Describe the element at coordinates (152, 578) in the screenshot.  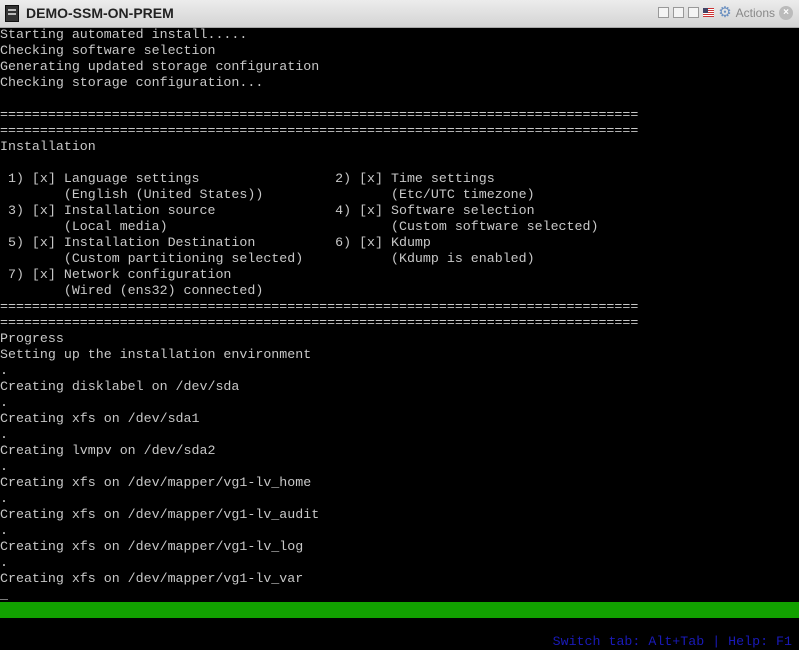
I see `console-line: Creating xfs on /dev/mapper/vg1-lv_var` at that location.